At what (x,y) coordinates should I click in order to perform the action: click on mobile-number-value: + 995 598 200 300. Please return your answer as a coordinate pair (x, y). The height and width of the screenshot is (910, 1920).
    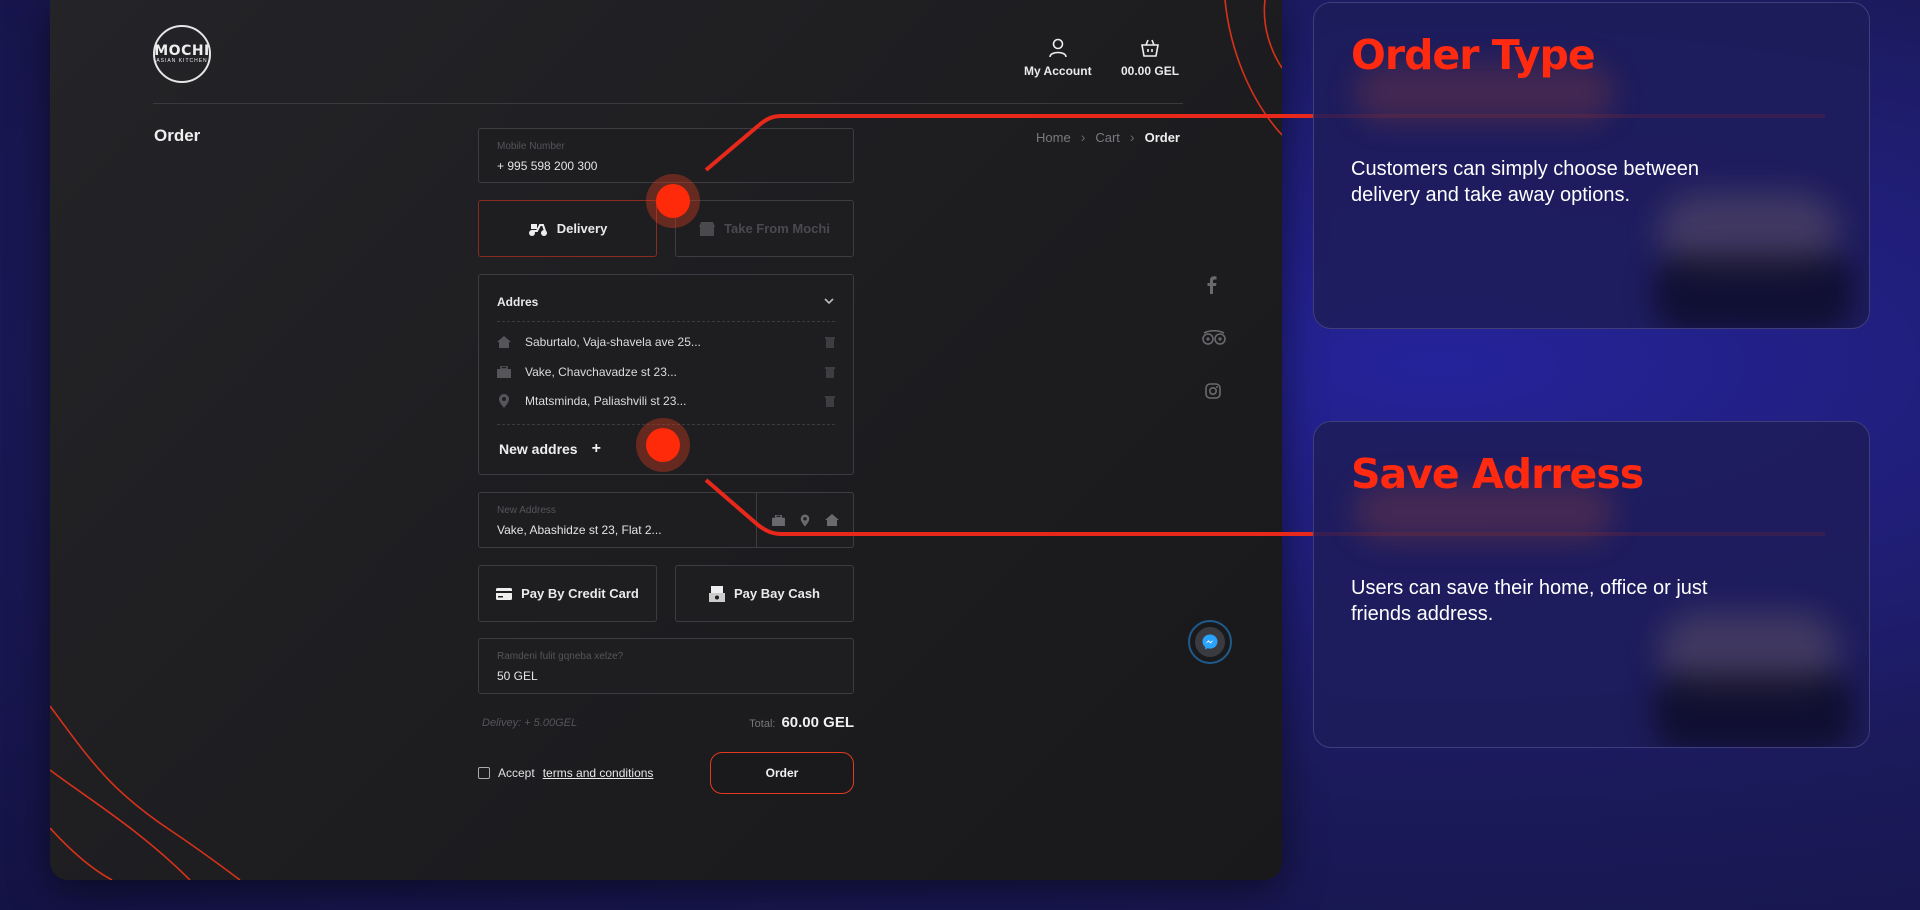
    Looking at the image, I should click on (547, 166).